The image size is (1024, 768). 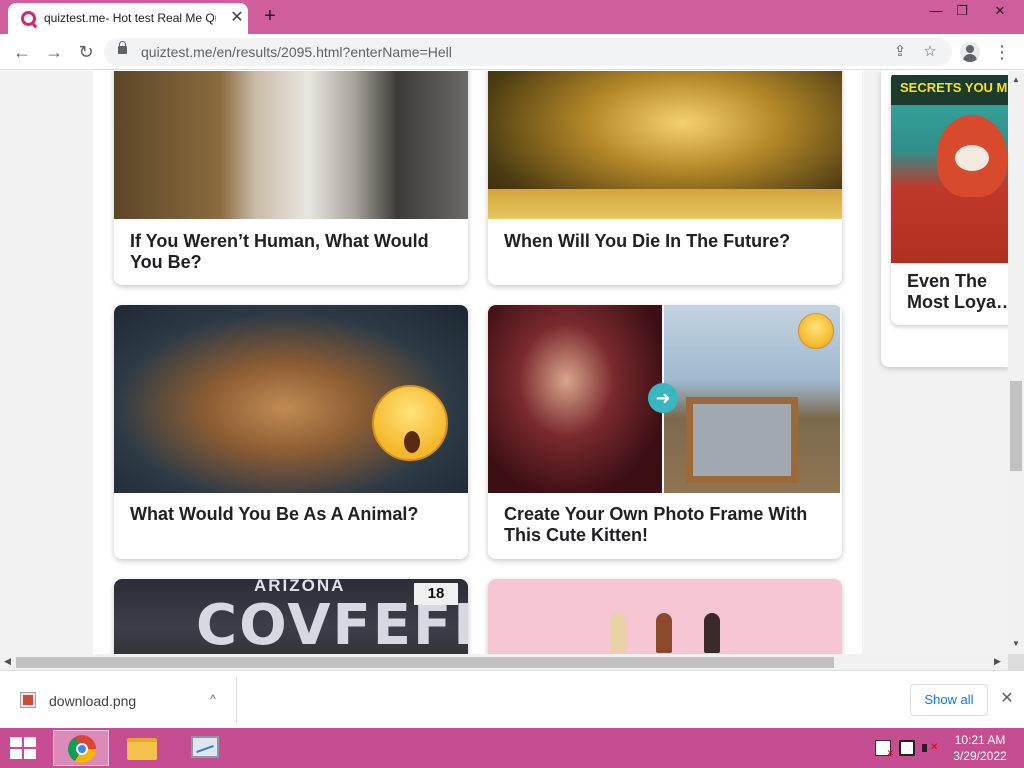 I want to click on clock-date: 3/29/2022, so click(x=980, y=756).